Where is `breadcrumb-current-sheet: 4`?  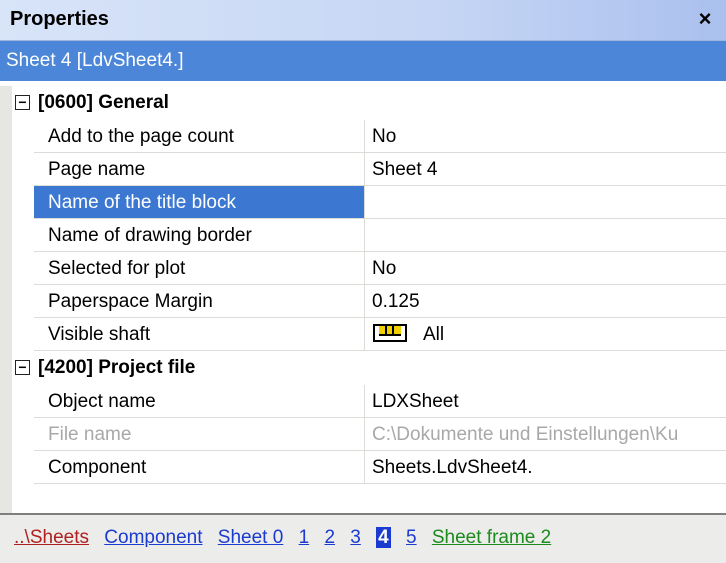 breadcrumb-current-sheet: 4 is located at coordinates (383, 537).